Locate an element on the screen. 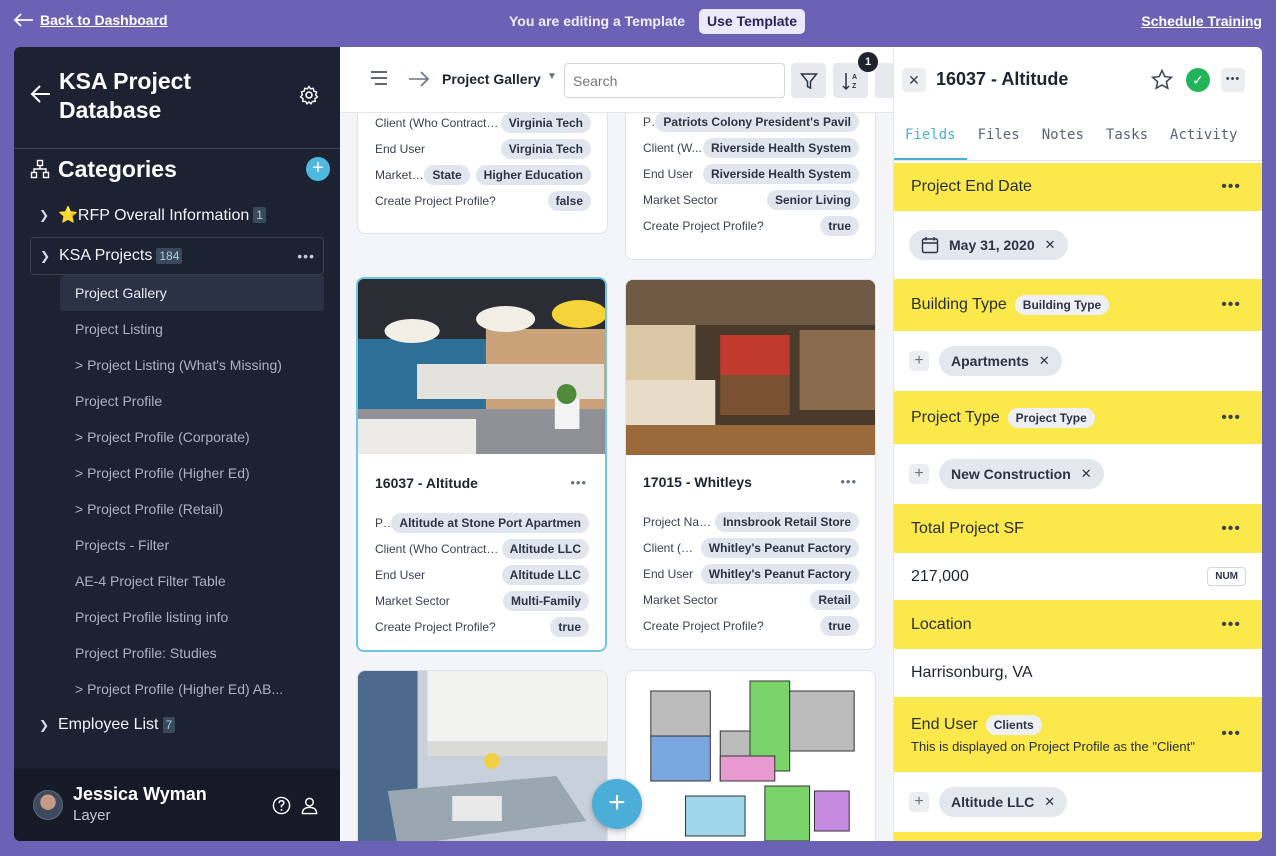  sidebar-view: Project Profile is located at coordinates (177, 401).